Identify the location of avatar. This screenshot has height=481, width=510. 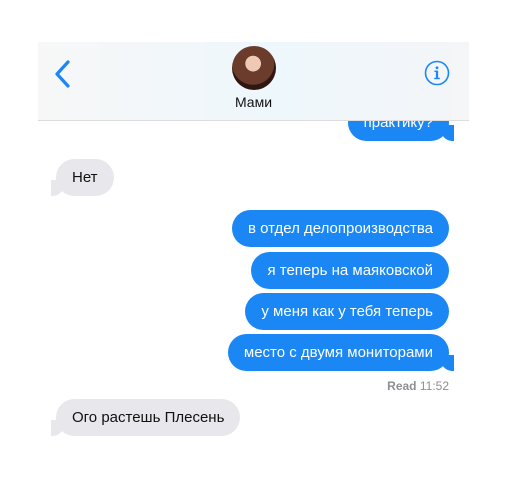
(254, 68).